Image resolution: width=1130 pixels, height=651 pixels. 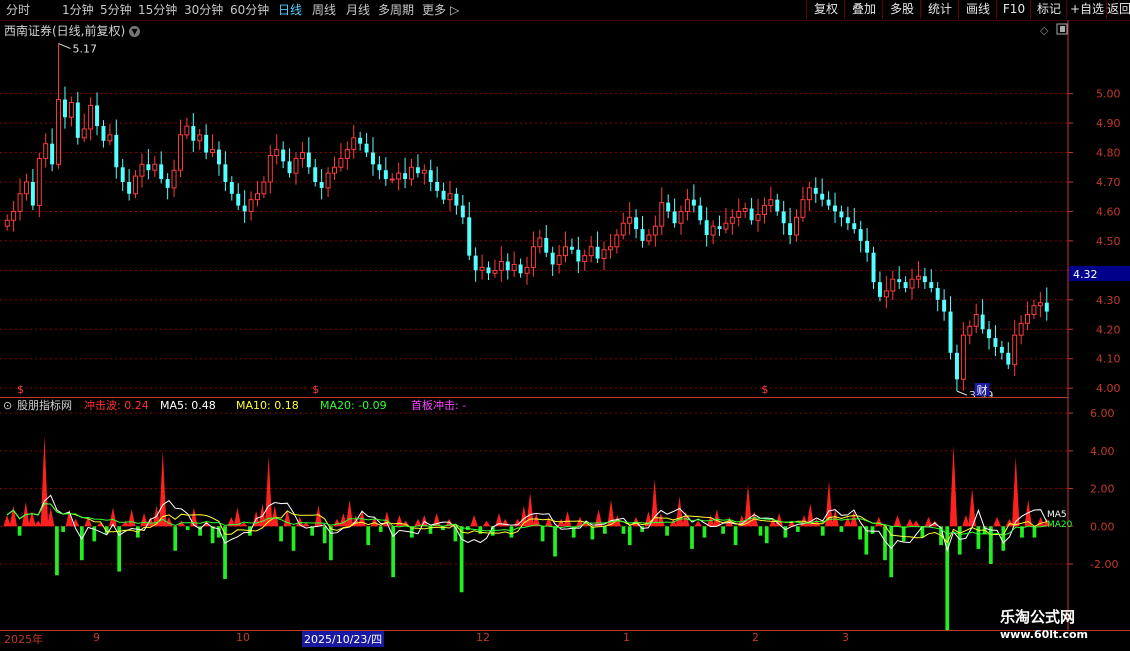 What do you see at coordinates (1102, 413) in the screenshot?
I see `indicator-tick-label: 6.00` at bounding box center [1102, 413].